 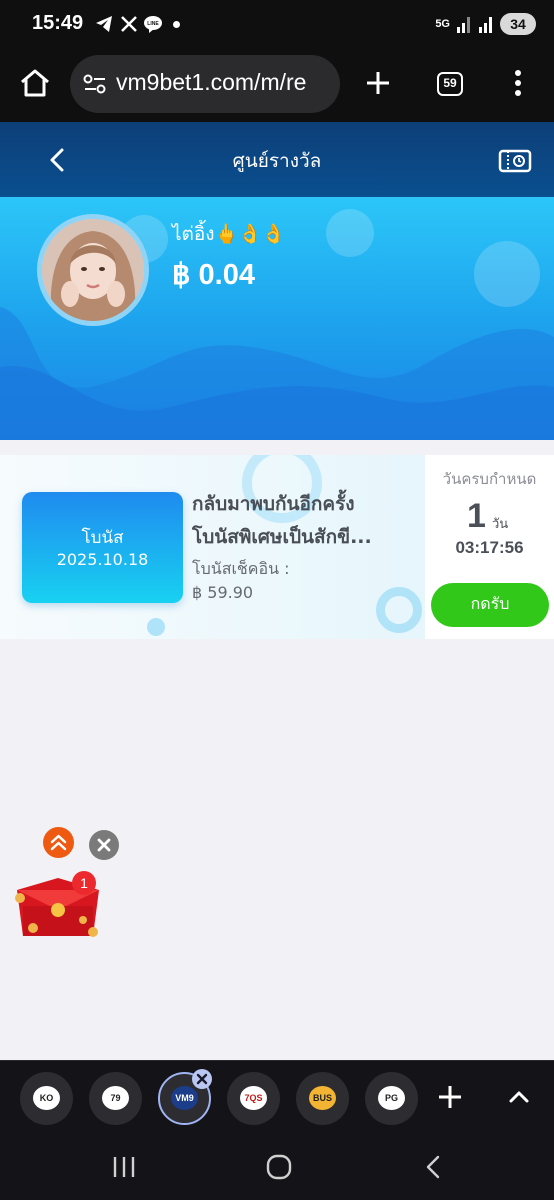 What do you see at coordinates (273, 504) in the screenshot?
I see `bonus-title-line1: กลับมาพบกันอีกครั้ง` at bounding box center [273, 504].